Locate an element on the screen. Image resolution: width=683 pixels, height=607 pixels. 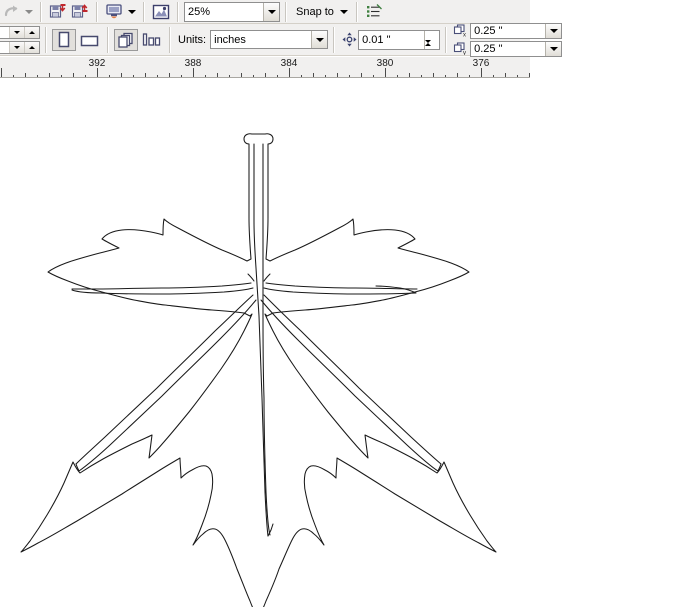
nudge-distance-spinner: 0.01 " is located at coordinates (399, 42).